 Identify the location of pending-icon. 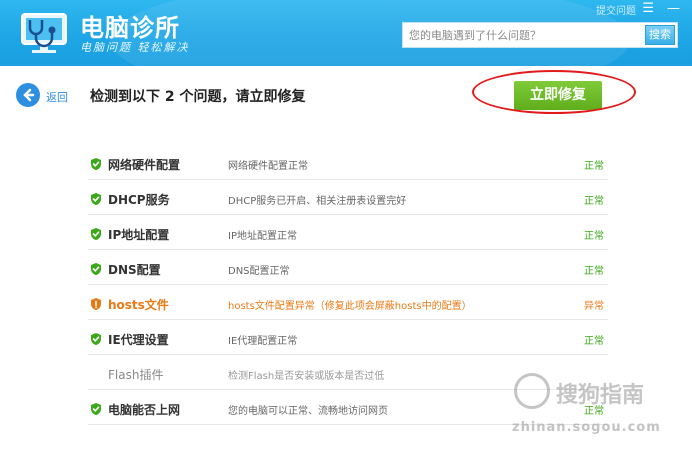
(96, 373).